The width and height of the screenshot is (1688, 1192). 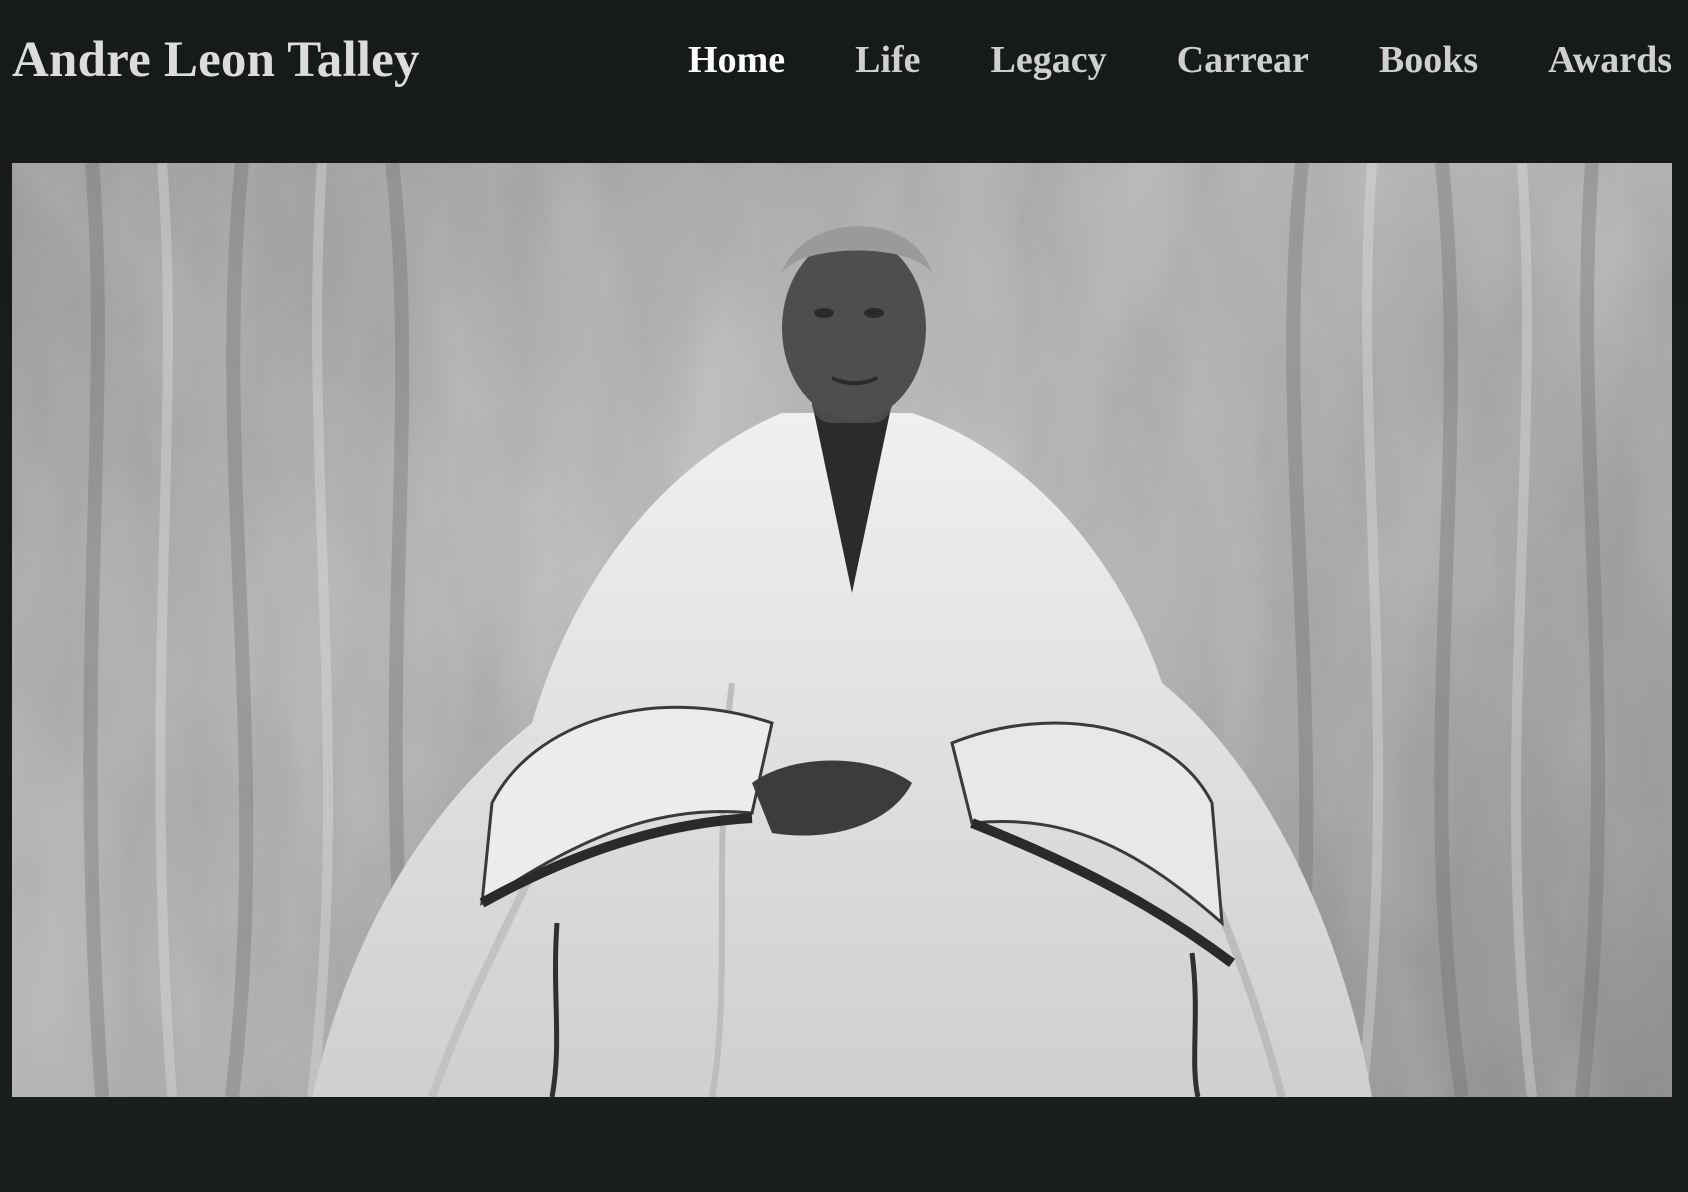 I want to click on nav-life: Life, so click(x=887, y=60).